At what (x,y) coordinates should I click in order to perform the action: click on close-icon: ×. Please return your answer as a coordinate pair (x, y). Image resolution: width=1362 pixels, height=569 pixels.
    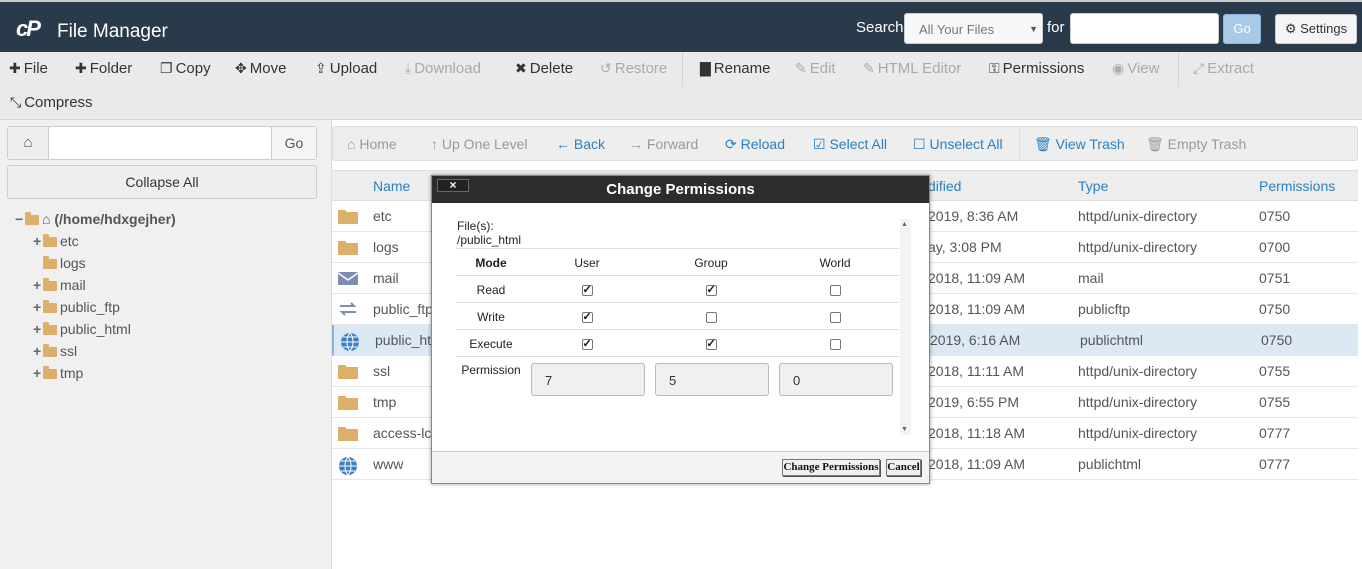
    Looking at the image, I should click on (453, 185).